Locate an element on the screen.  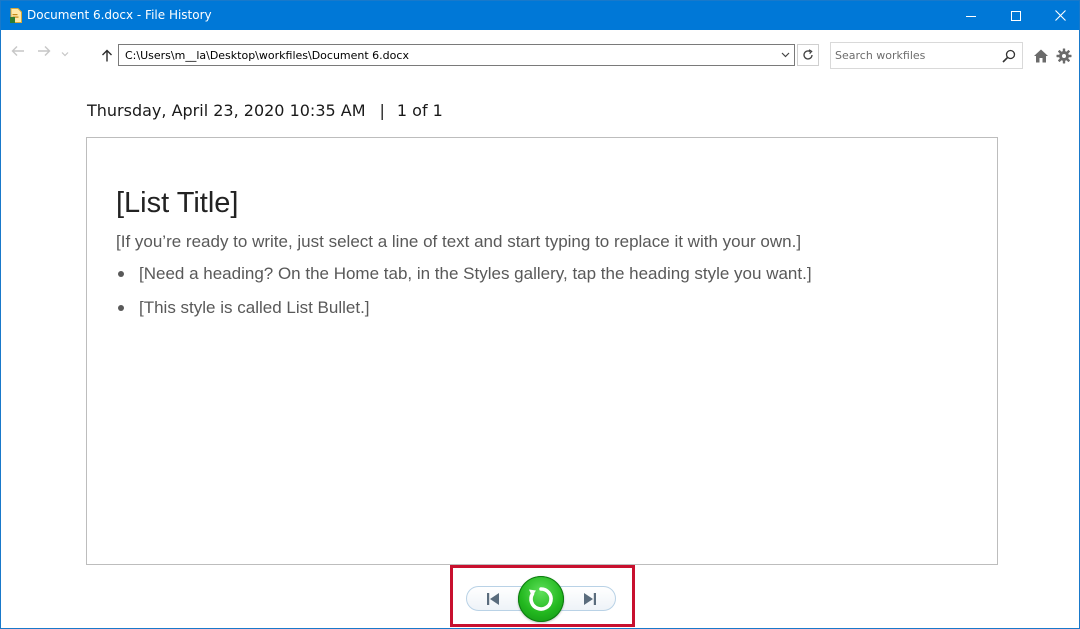
back-arrow-icon is located at coordinates (17, 51).